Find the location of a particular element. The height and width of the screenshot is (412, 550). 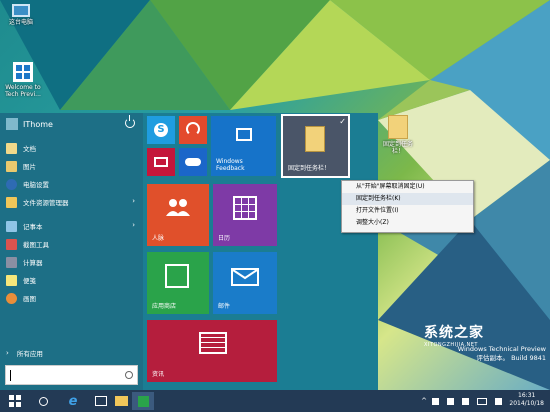

folder-desktop-icon: 固定到任务栏！ is located at coordinates (398, 135).